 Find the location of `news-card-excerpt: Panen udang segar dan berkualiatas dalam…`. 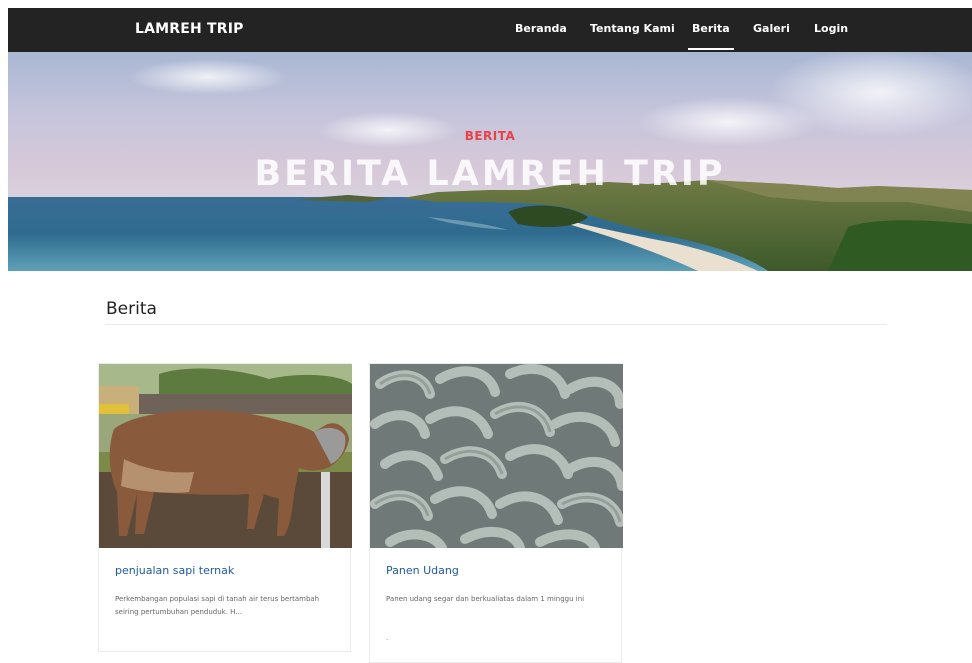

news-card-excerpt: Panen udang segar dan berkualiatas dalam… is located at coordinates (485, 599).